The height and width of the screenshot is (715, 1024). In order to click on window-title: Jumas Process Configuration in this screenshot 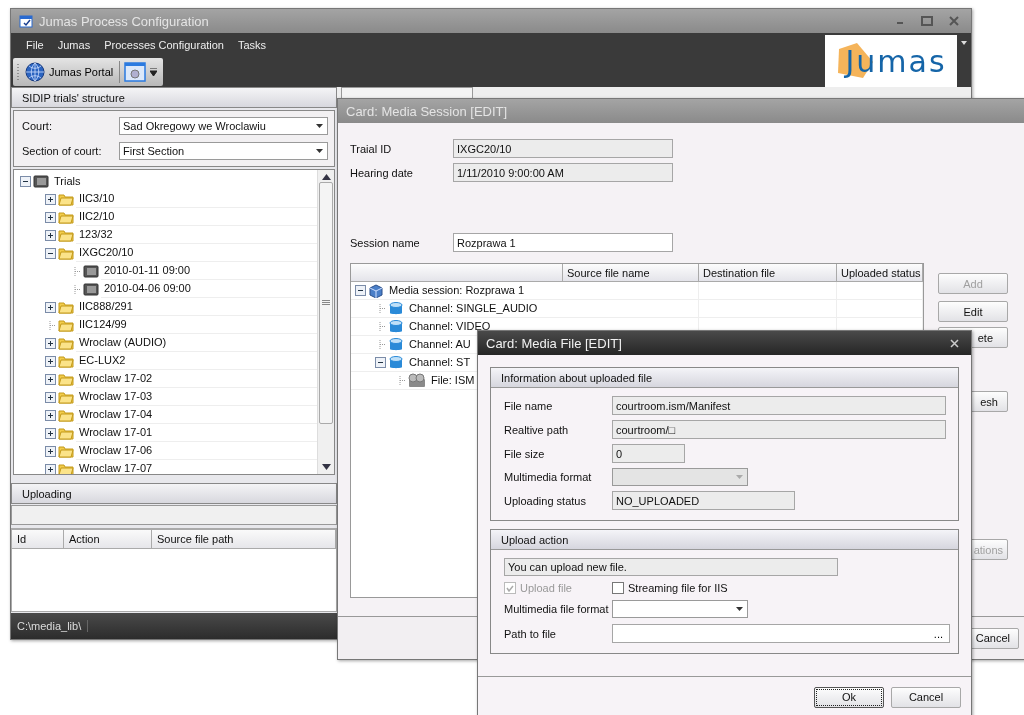, I will do `click(124, 21)`.